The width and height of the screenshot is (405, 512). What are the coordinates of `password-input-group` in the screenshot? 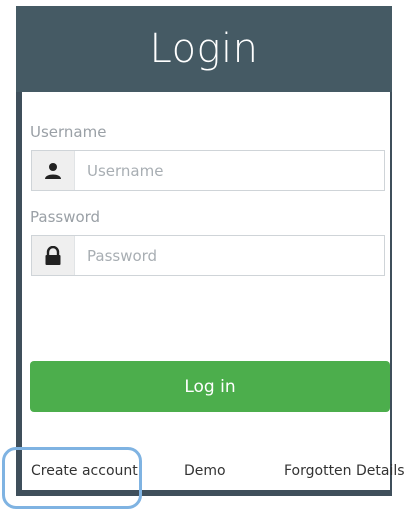 It's located at (208, 255).